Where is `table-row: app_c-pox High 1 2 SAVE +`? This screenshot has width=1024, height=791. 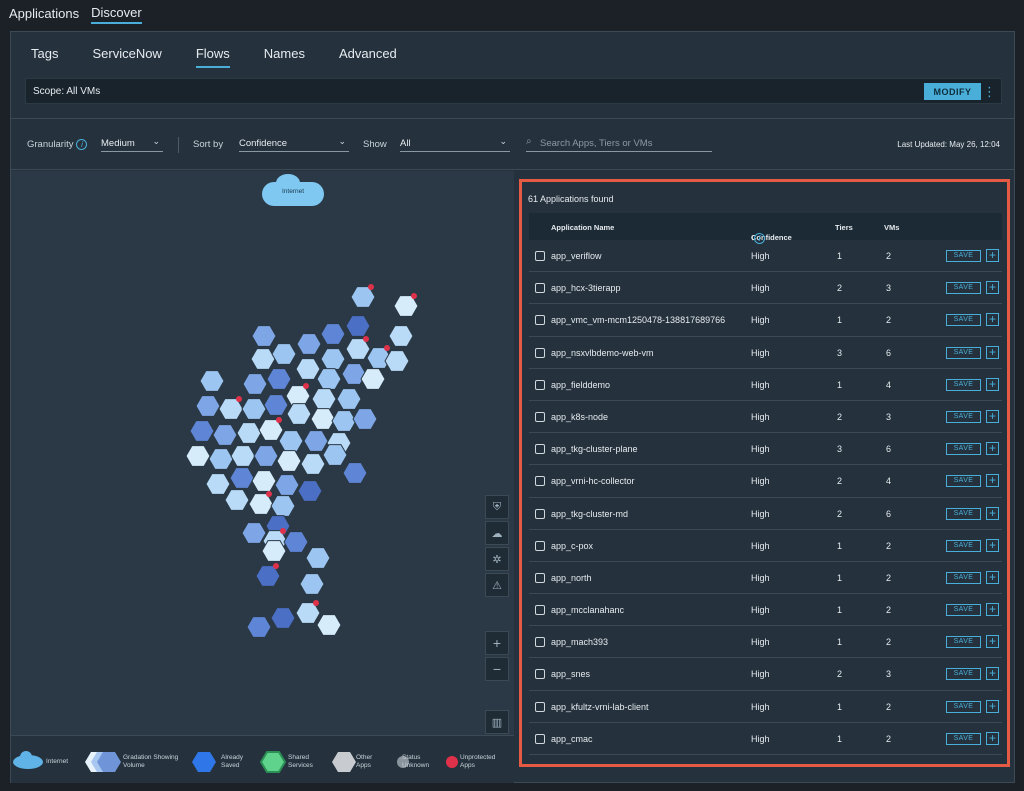
table-row: app_c-pox High 1 2 SAVE + is located at coordinates (765, 546).